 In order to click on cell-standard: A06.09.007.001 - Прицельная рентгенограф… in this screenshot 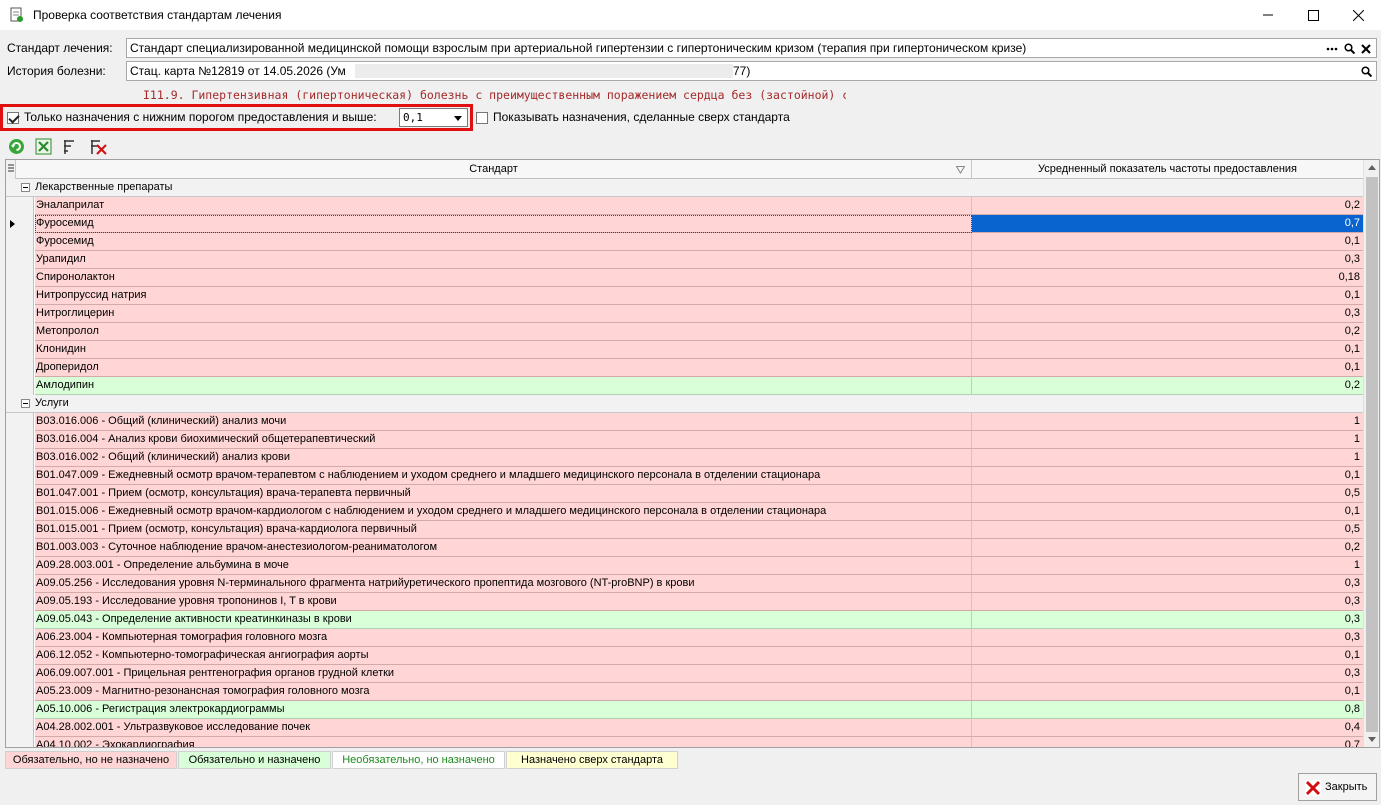, I will do `click(503, 674)`.